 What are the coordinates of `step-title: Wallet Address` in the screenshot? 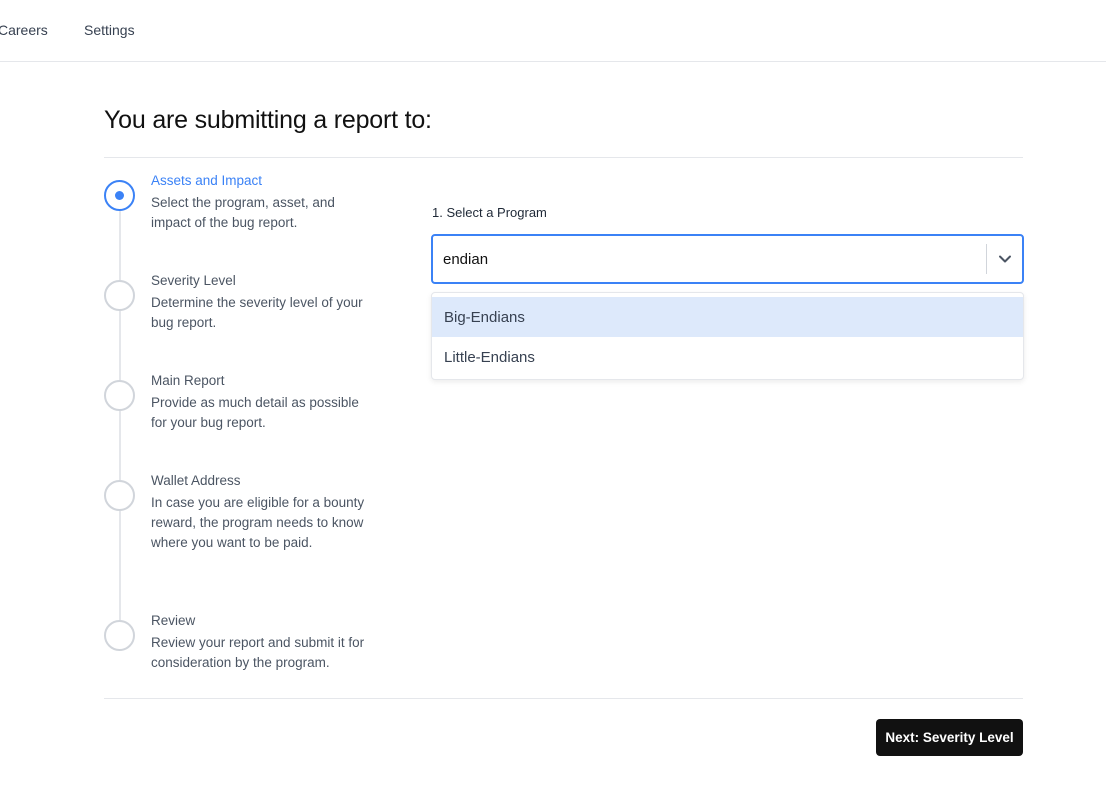 It's located at (196, 480).